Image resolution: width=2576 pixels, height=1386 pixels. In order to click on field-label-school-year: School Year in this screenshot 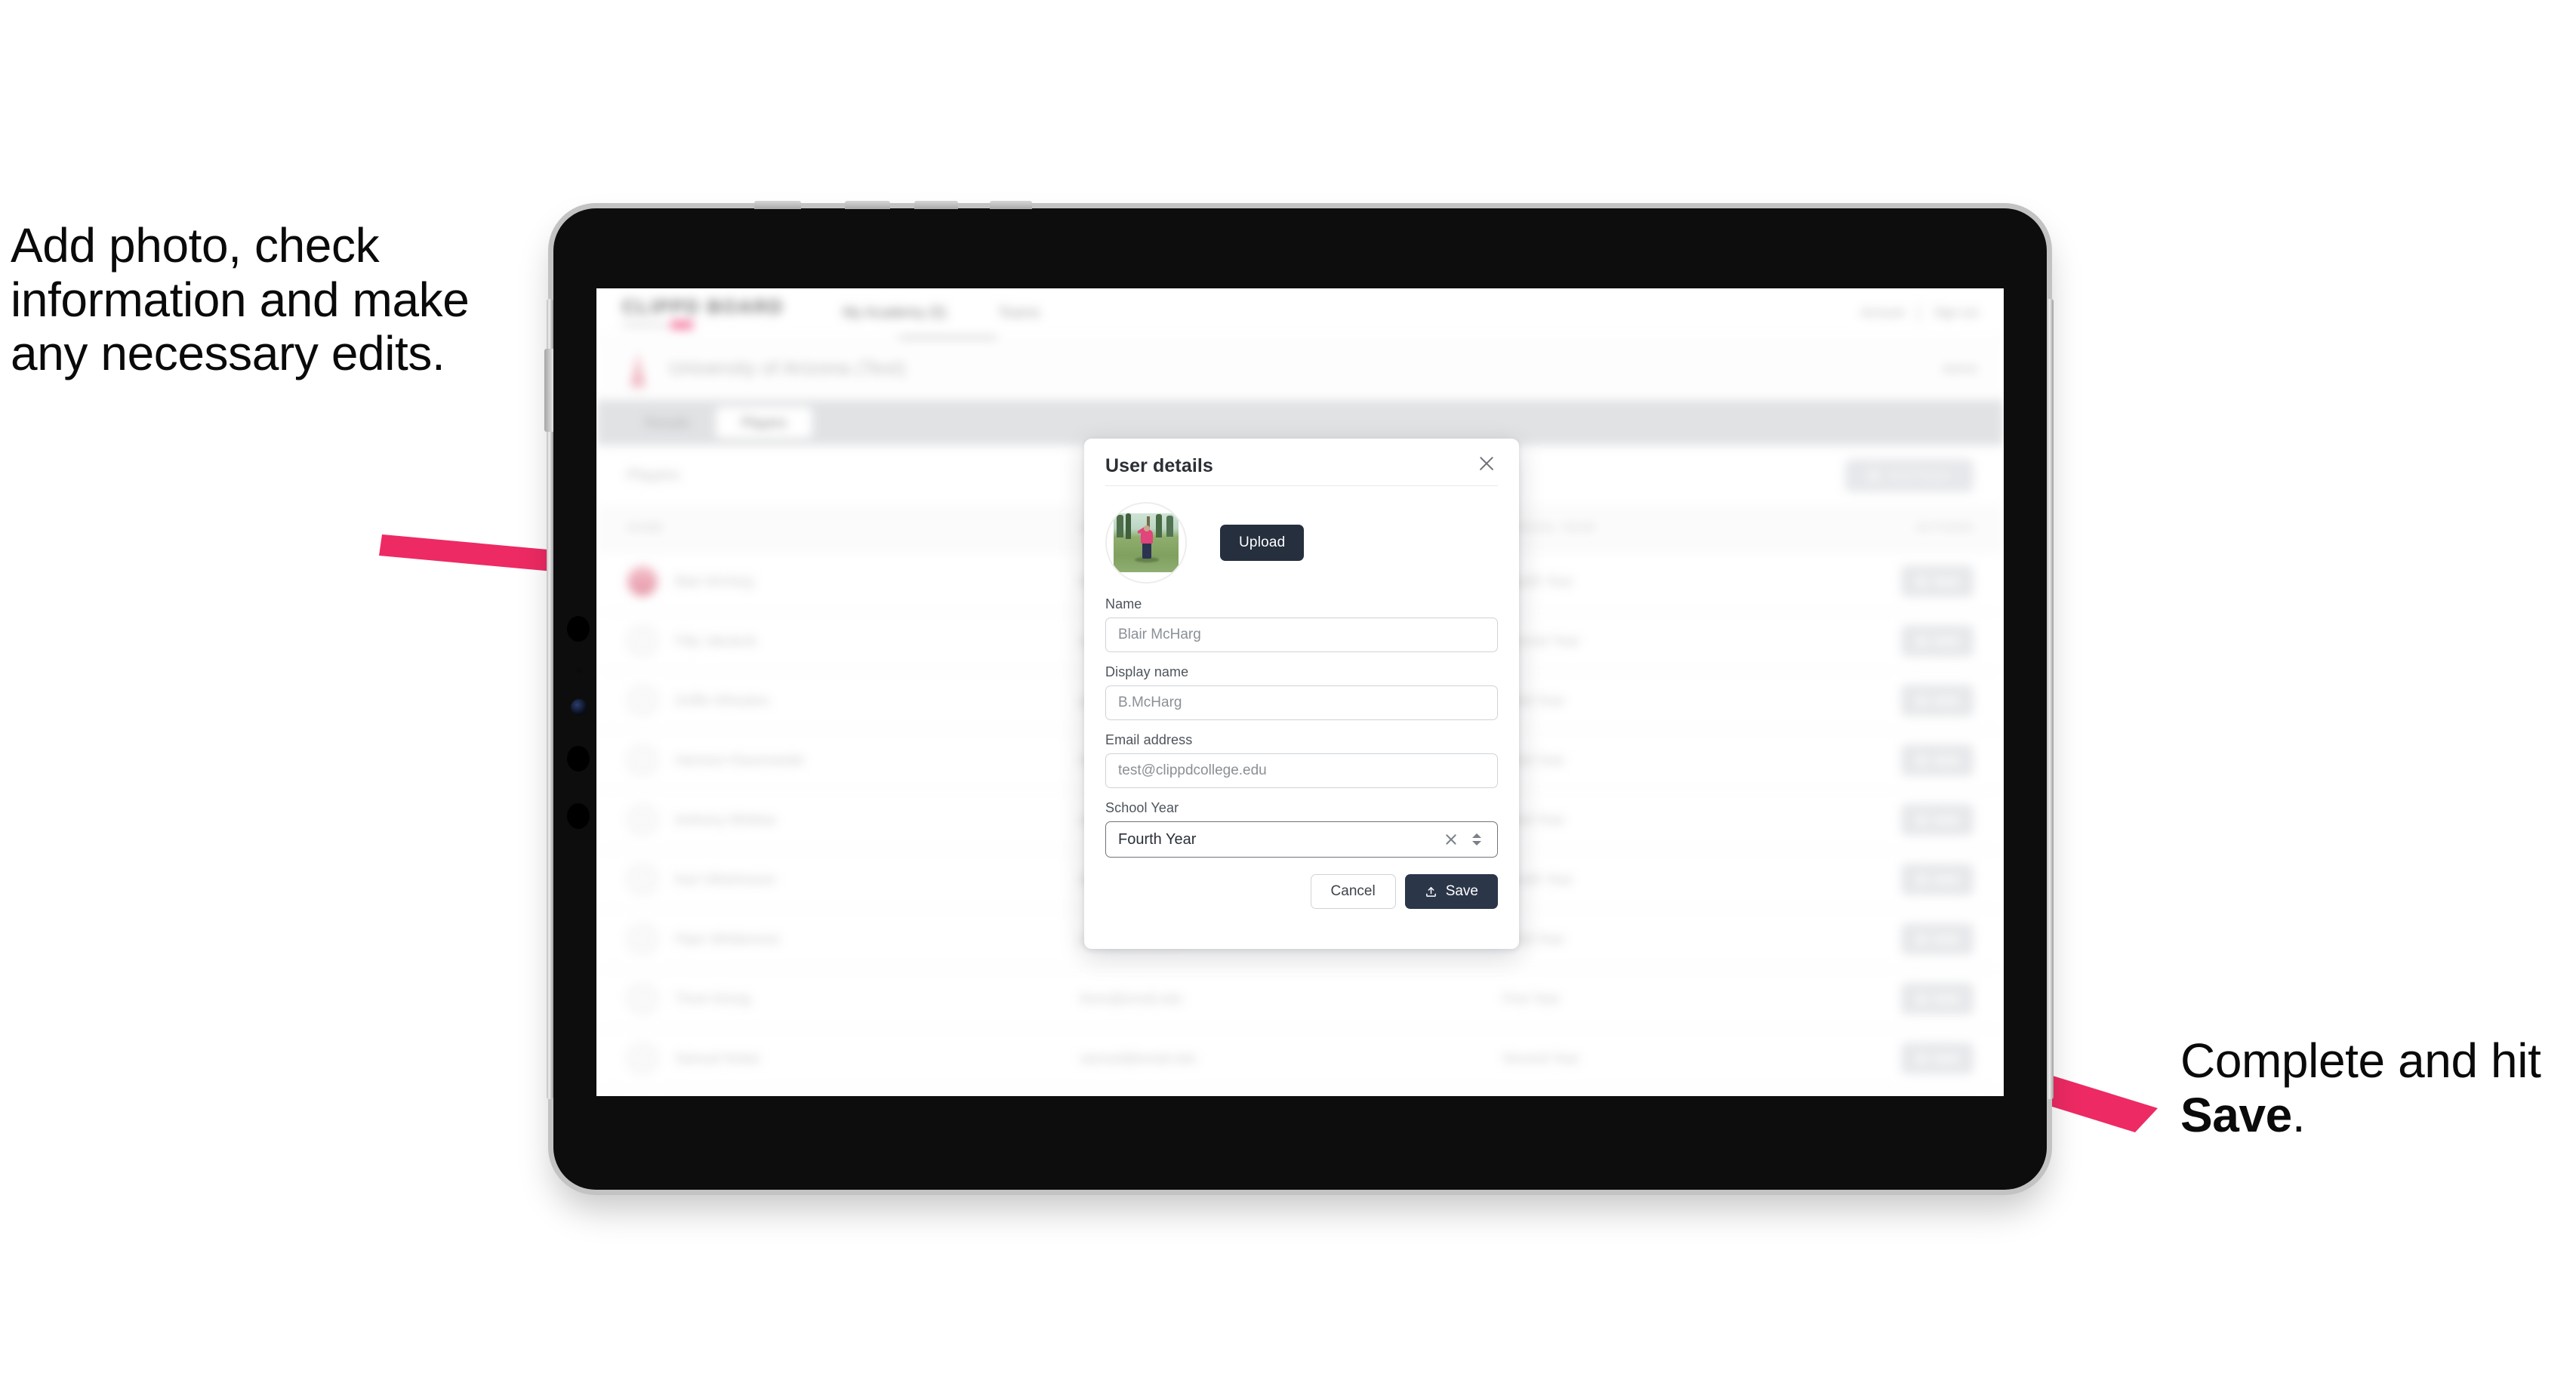, I will do `click(1142, 807)`.